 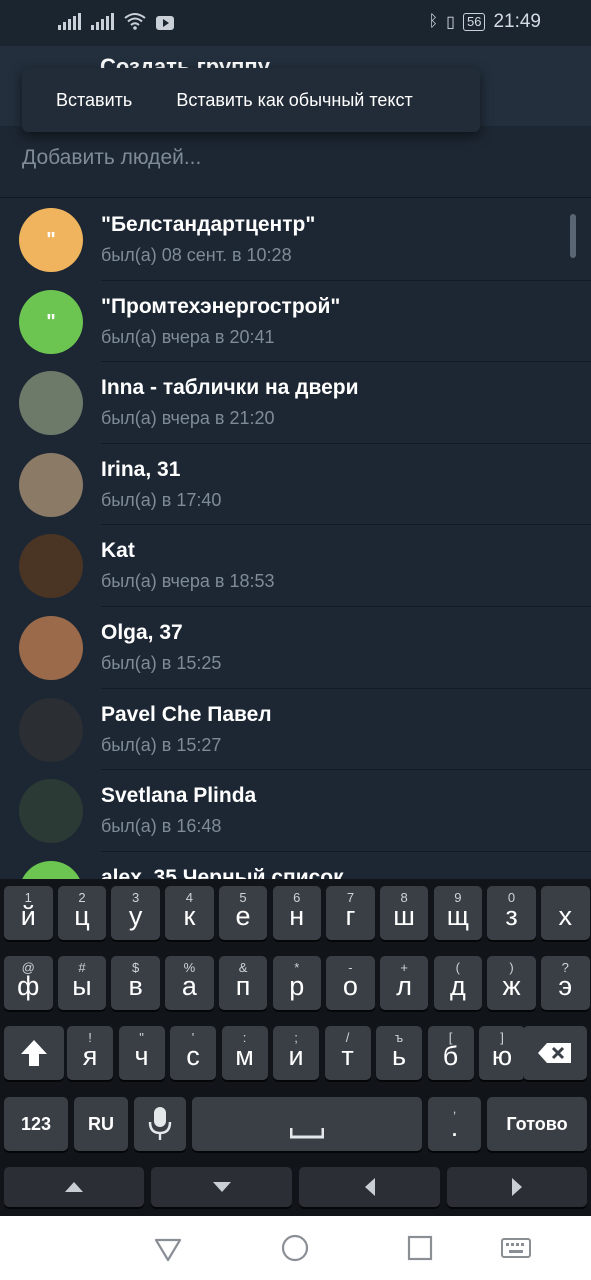 I want to click on key-б: [б, so click(x=450, y=1053).